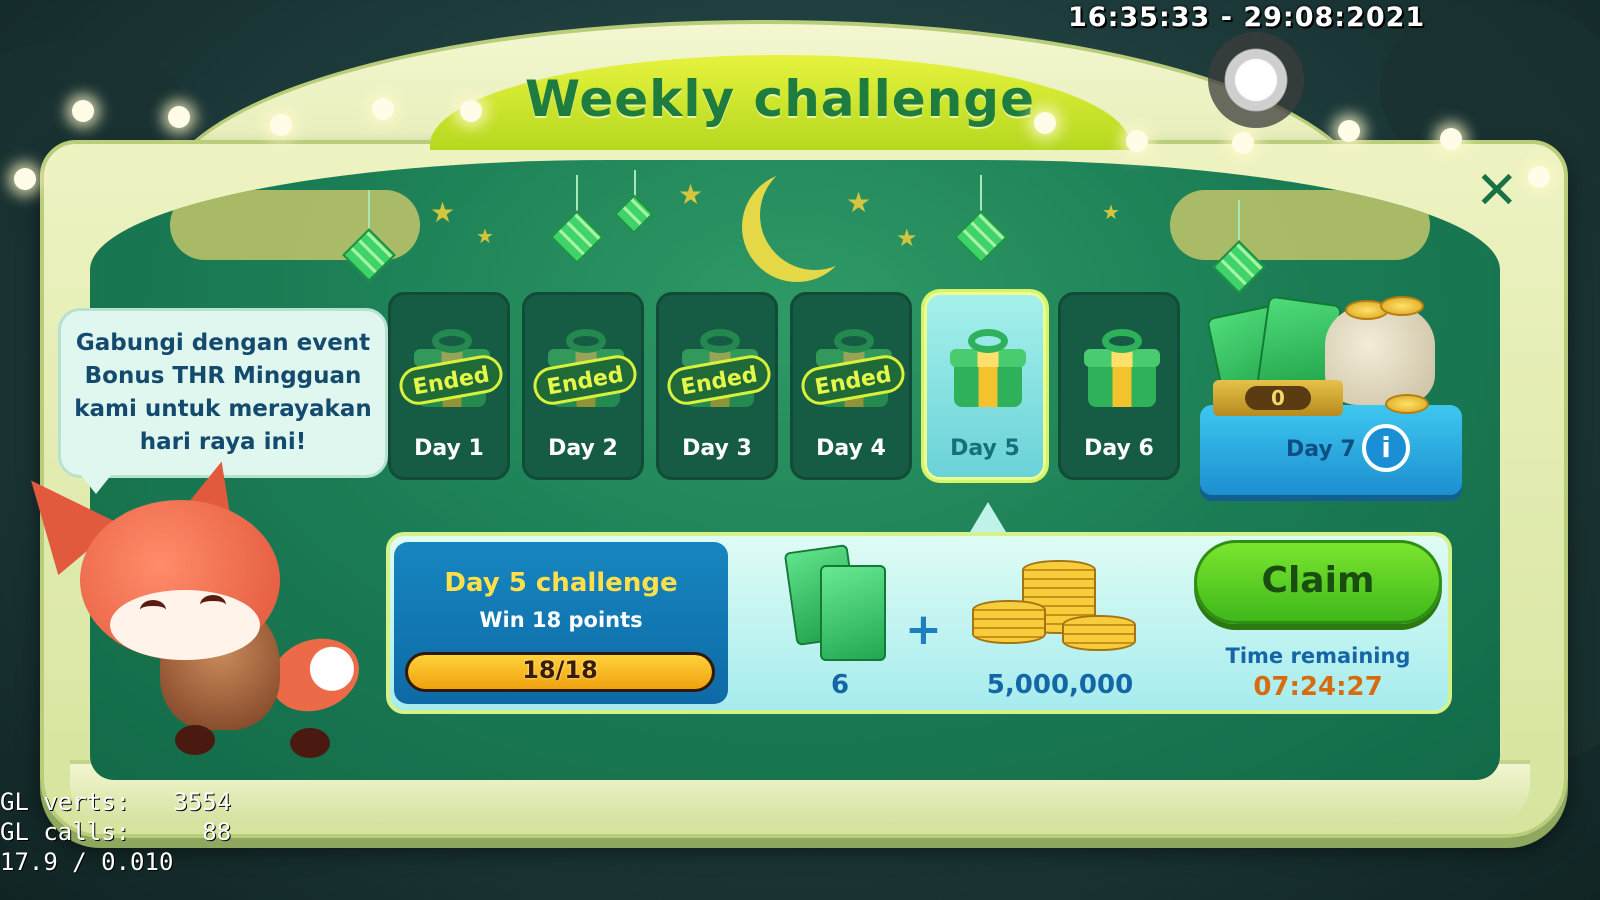 The width and height of the screenshot is (1600, 900). I want to click on coin-reward-amount: 5,000,000, so click(1060, 685).